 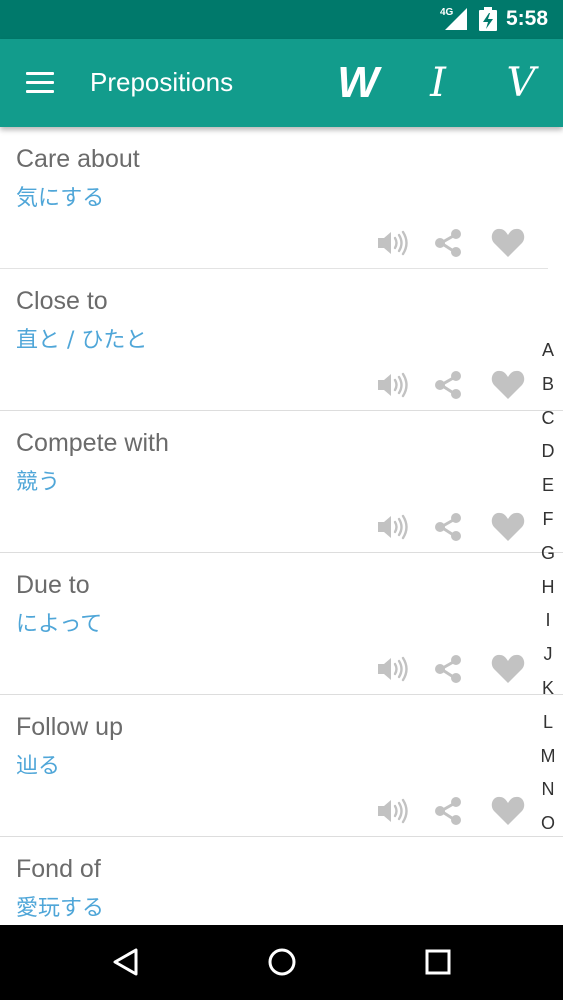 What do you see at coordinates (546, 824) in the screenshot?
I see `index-letter: O` at bounding box center [546, 824].